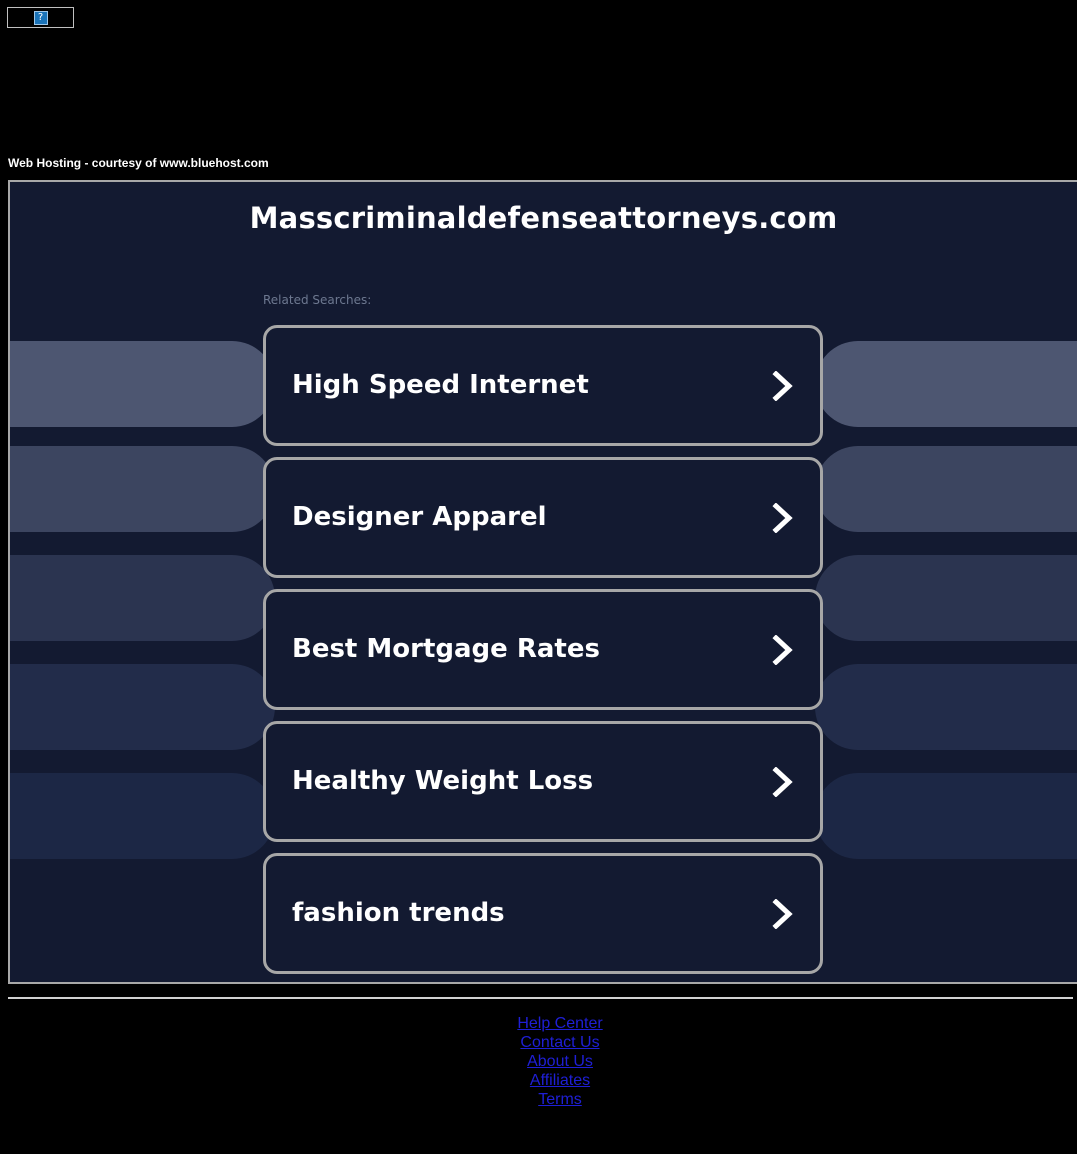 Image resolution: width=1077 pixels, height=1154 pixels. Describe the element at coordinates (560, 1080) in the screenshot. I see `footer-link-affiliates: Affiliates` at that location.